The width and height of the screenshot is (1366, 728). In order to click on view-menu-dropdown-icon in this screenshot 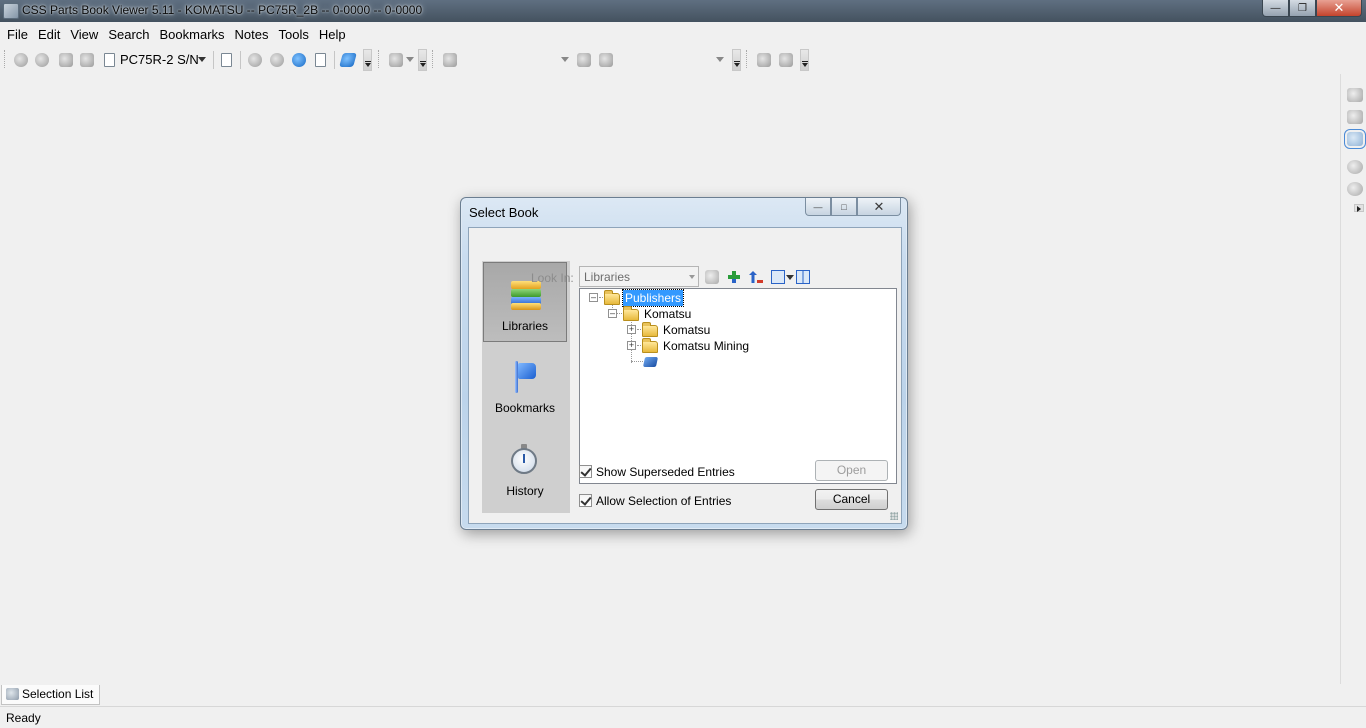, I will do `click(790, 277)`.